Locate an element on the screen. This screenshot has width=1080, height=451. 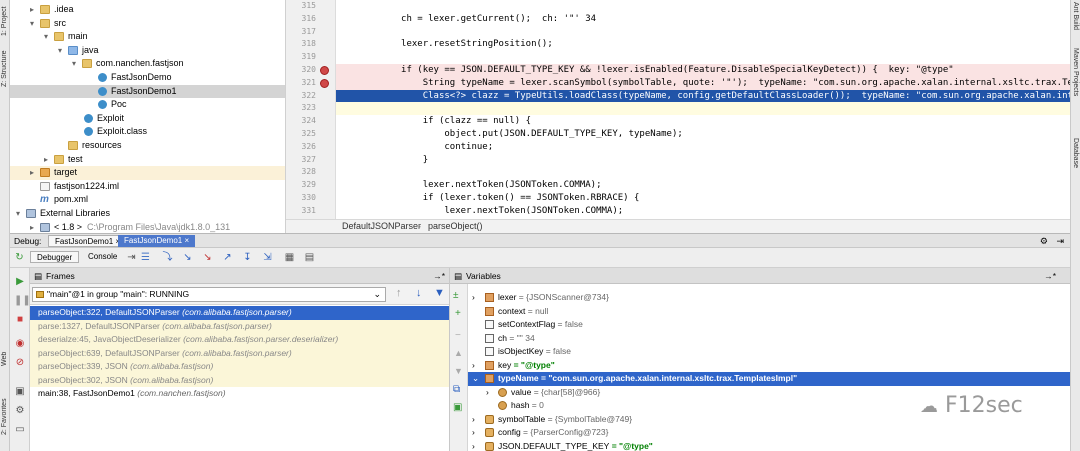
tree-item-idea: ▸ .idea is located at coordinates (147, 10).